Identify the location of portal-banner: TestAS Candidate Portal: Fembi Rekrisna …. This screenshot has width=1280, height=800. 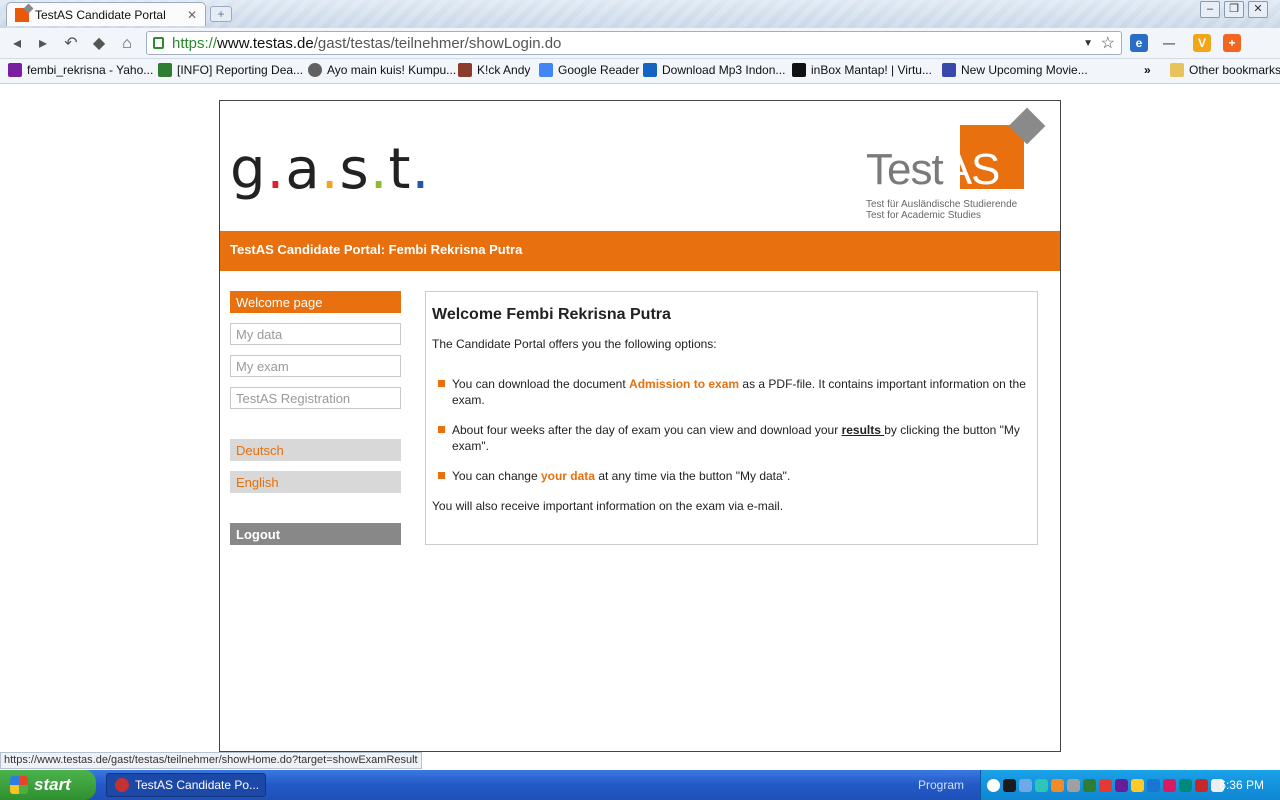
(640, 251).